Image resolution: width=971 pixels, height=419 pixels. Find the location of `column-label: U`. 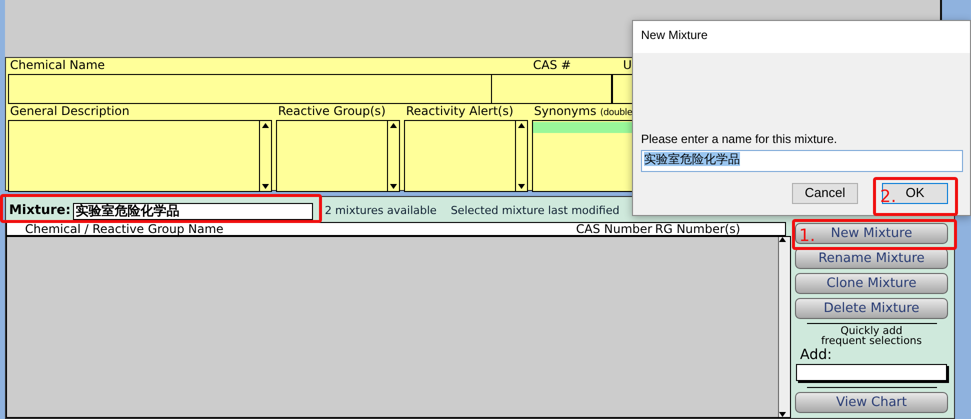

column-label: U is located at coordinates (628, 66).